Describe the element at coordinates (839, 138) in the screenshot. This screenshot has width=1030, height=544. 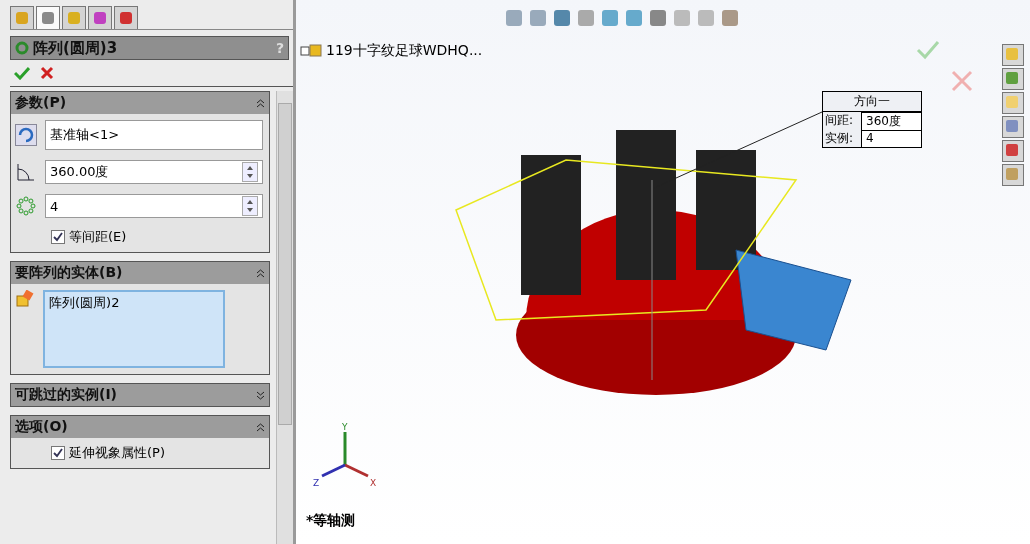
I see `callout-label: 实例:` at that location.